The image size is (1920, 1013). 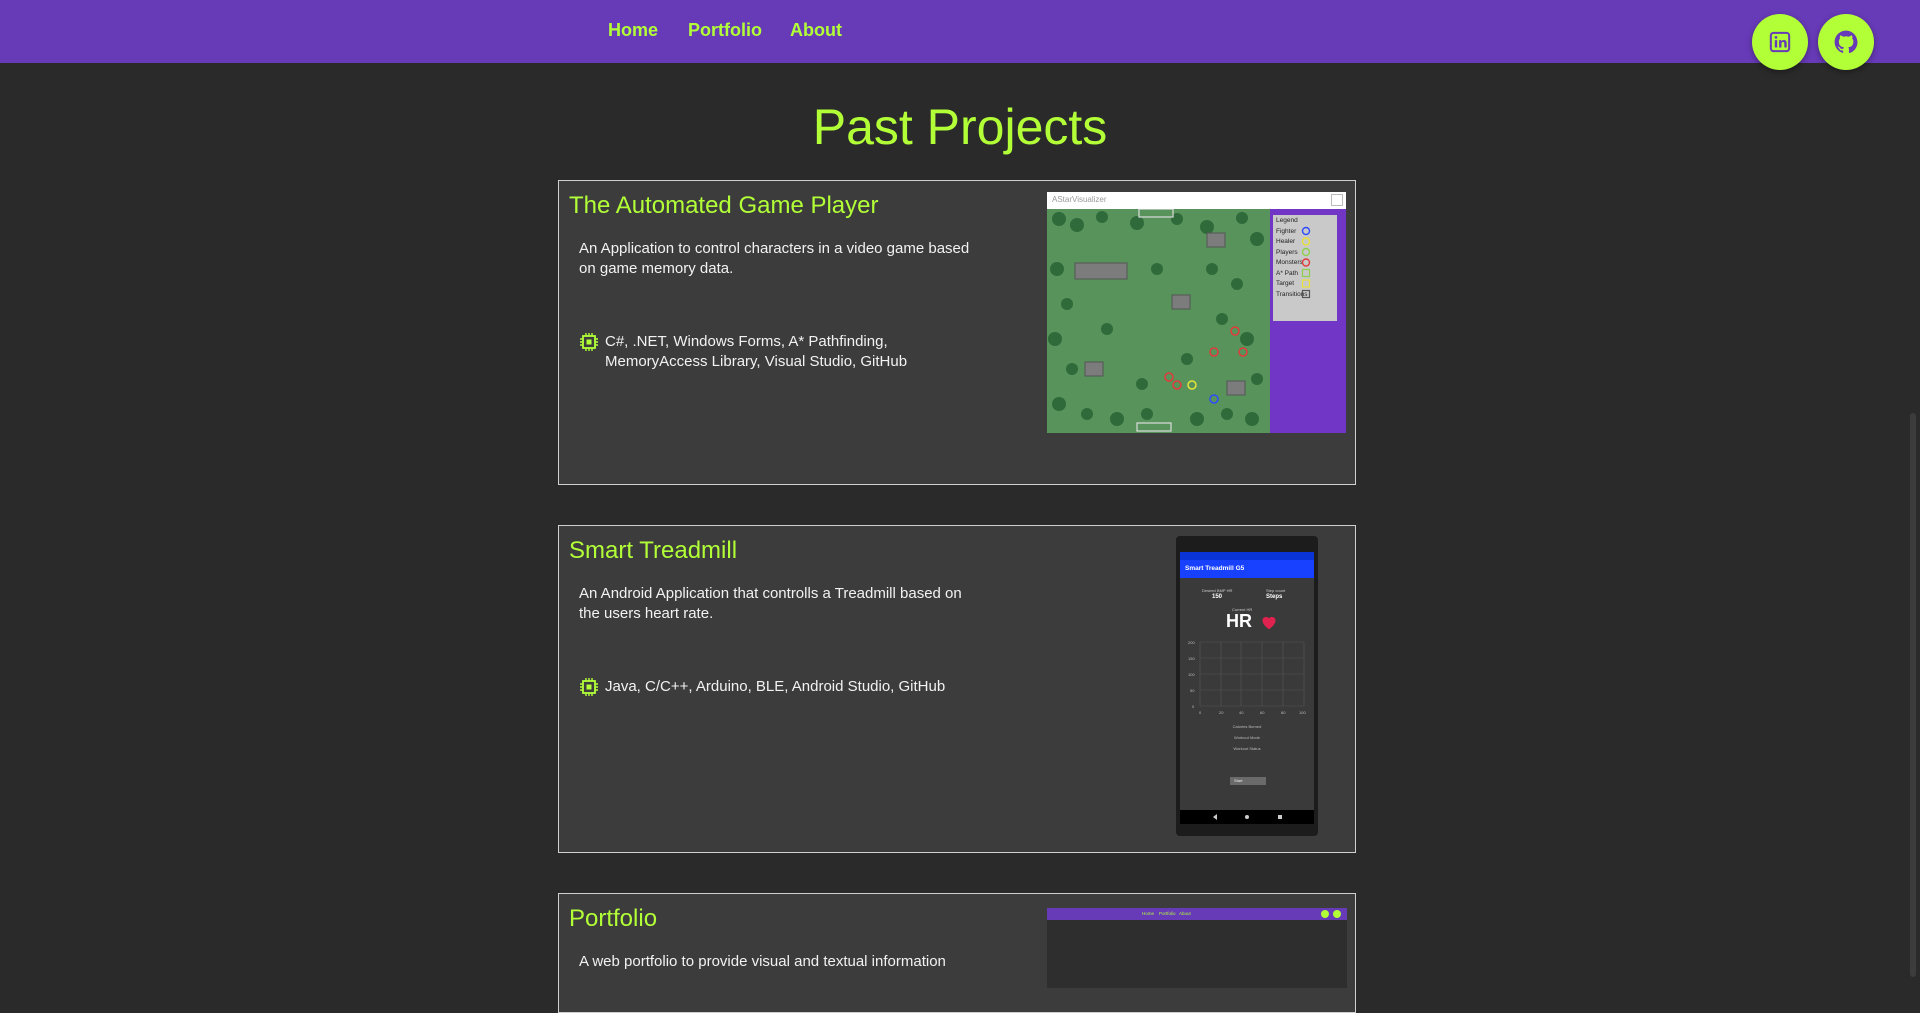 What do you see at coordinates (1158, 321) in the screenshot?
I see `game-map` at bounding box center [1158, 321].